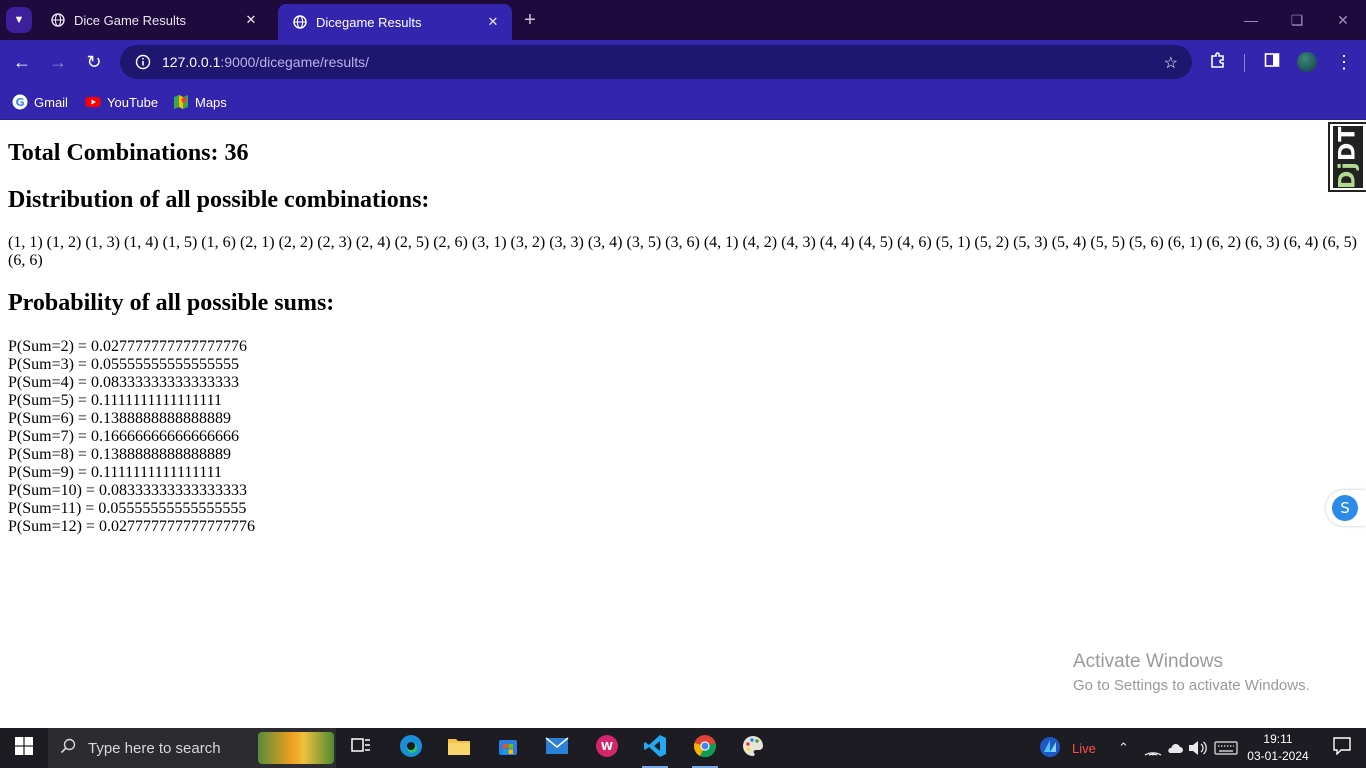  I want to click on tab-title: Dicegame Results, so click(369, 22).